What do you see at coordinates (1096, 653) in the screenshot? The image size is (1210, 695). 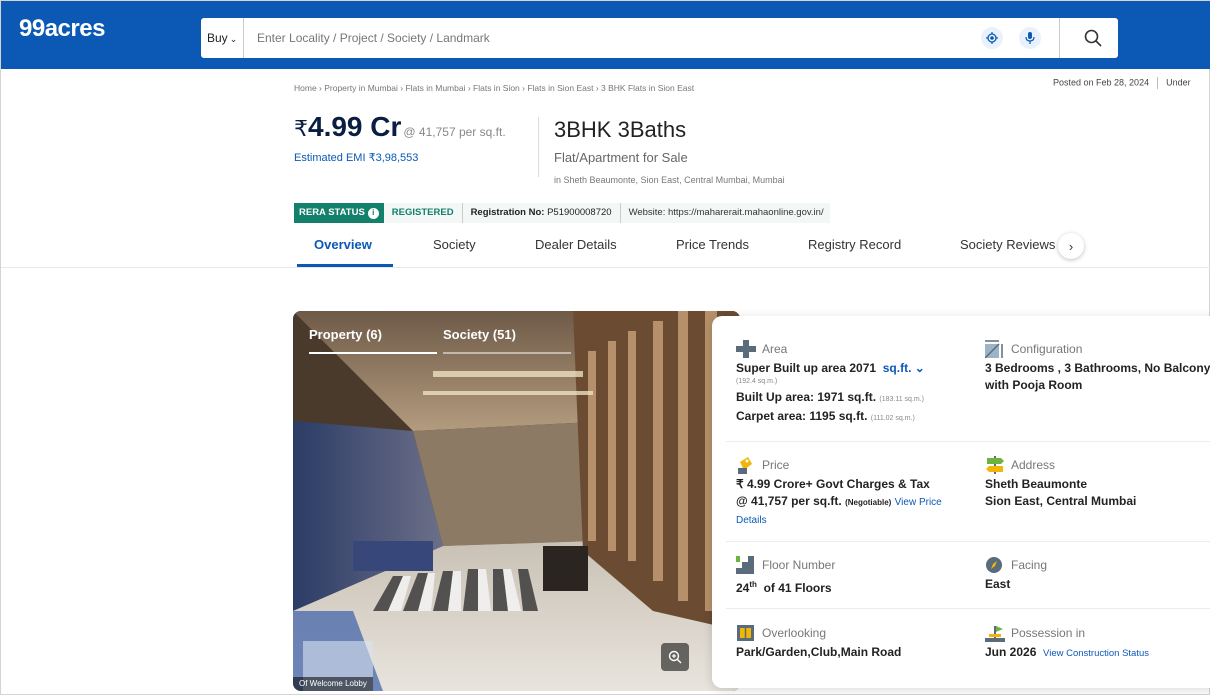 I see `view-construction-status-link: View Construction Status` at bounding box center [1096, 653].